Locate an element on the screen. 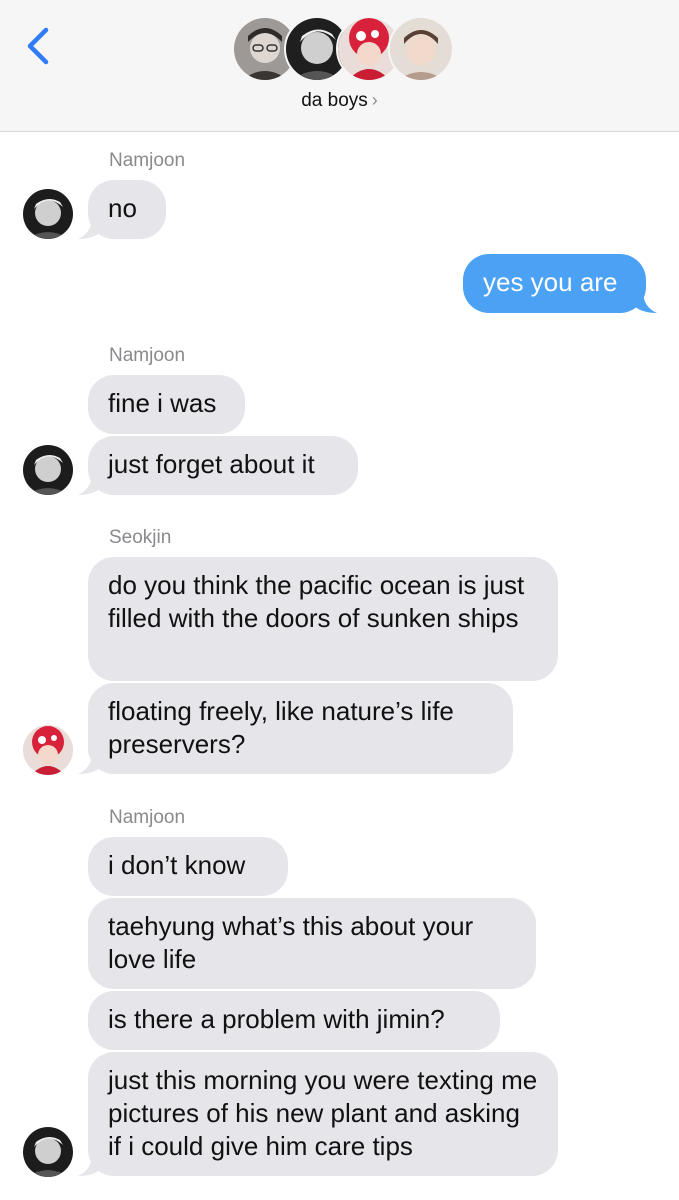 The image size is (679, 1200). group-name-button: da boys › is located at coordinates (339, 101).